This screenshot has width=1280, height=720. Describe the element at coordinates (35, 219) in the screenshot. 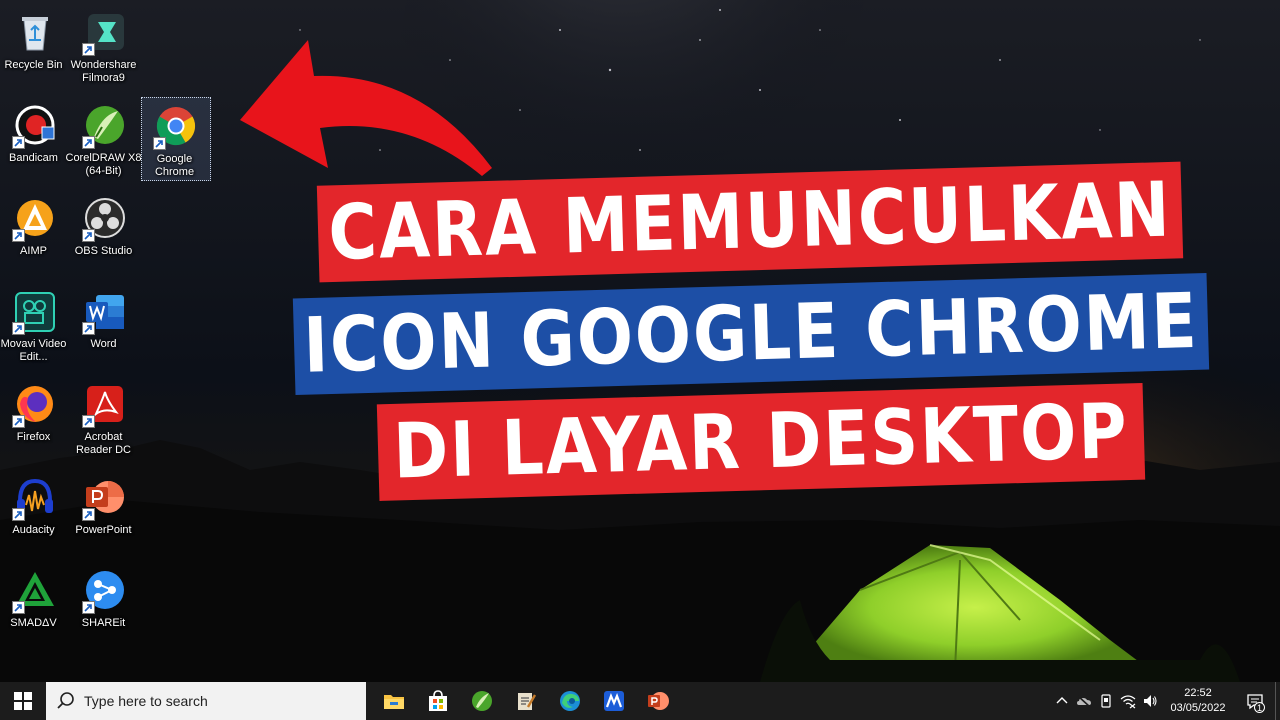

I see `aimp-icon` at that location.